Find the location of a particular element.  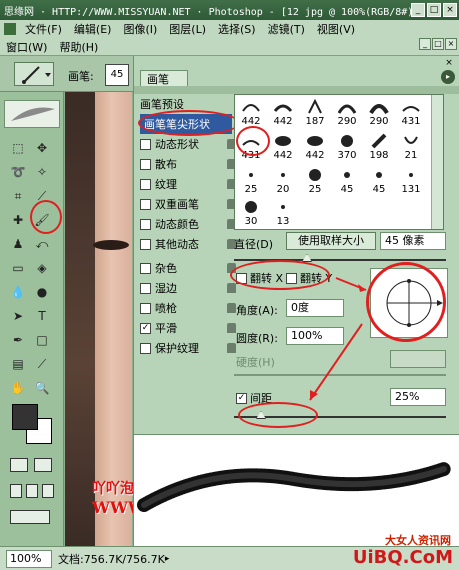

options-bar: 画笔: 45 is located at coordinates (67, 74).